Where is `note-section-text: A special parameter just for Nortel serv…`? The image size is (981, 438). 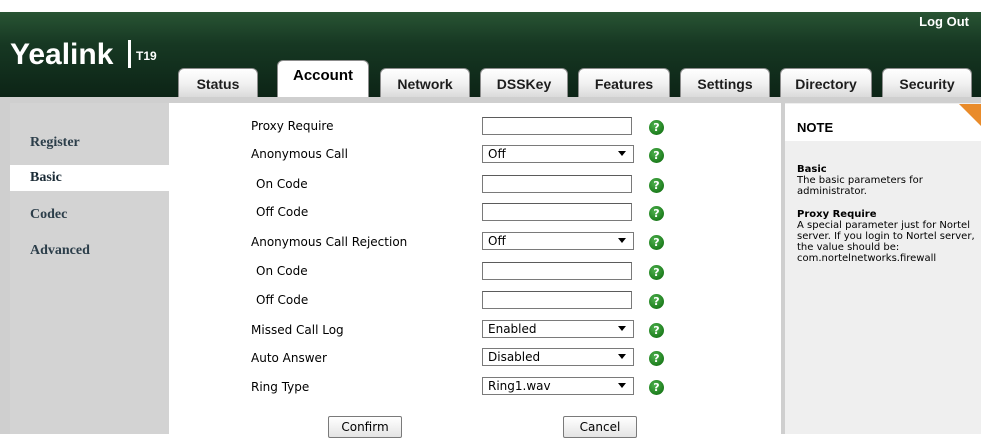 note-section-text: A special parameter just for Nortel serv… is located at coordinates (886, 242).